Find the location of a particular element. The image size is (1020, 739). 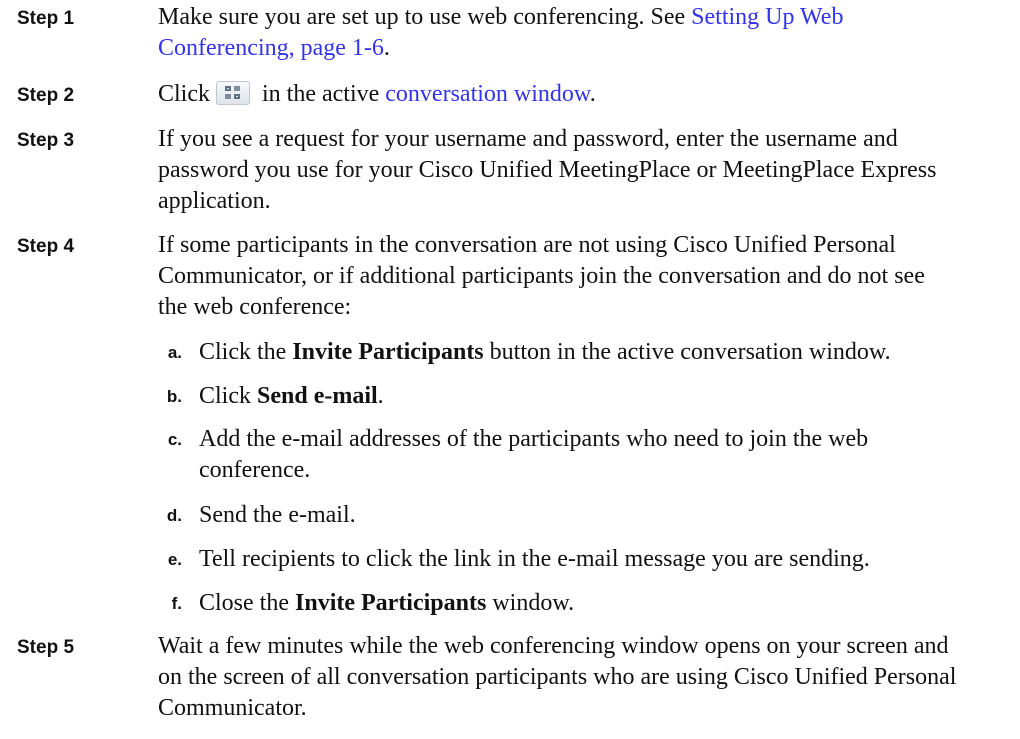

substep-text: . is located at coordinates (380, 396).